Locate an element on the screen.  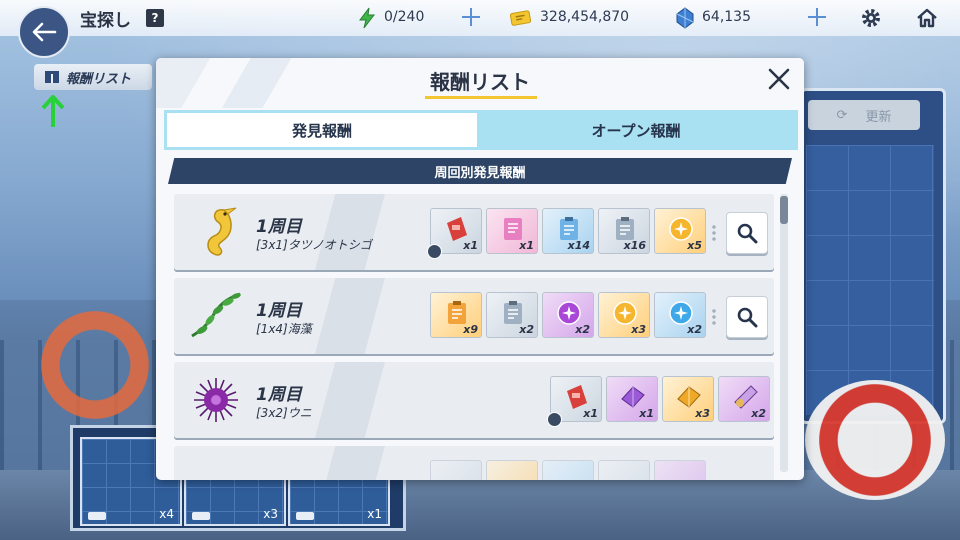
refresh-icon: ⟳ is located at coordinates (842, 115).